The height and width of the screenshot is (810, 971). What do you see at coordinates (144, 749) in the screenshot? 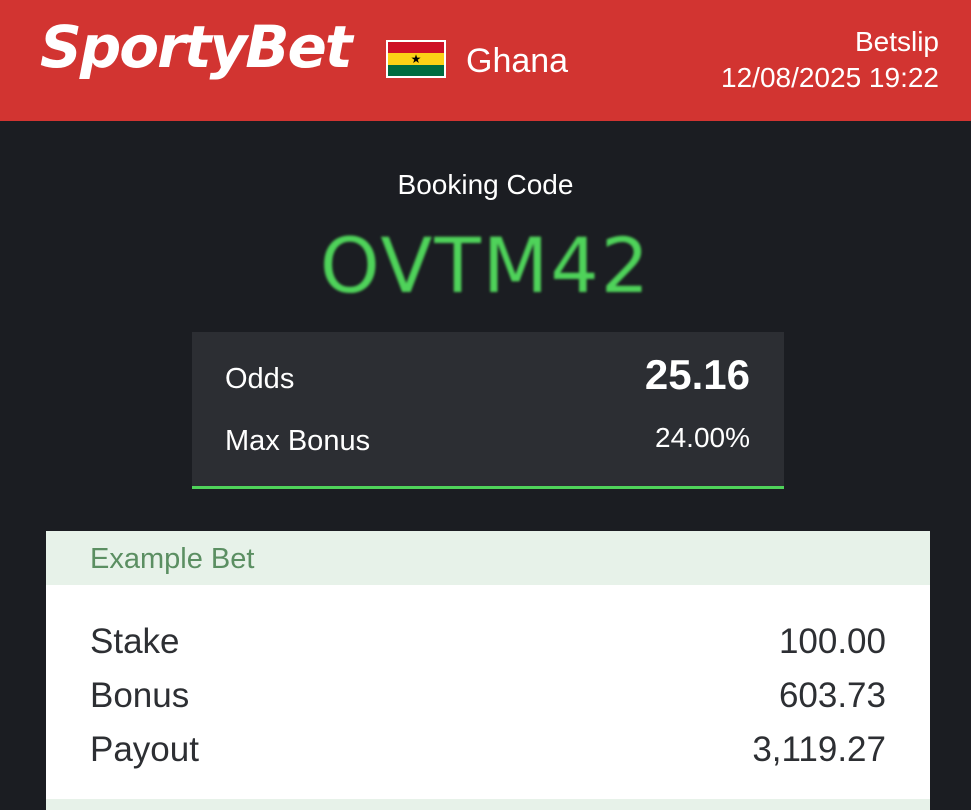
I see `payout-label: Payout` at bounding box center [144, 749].